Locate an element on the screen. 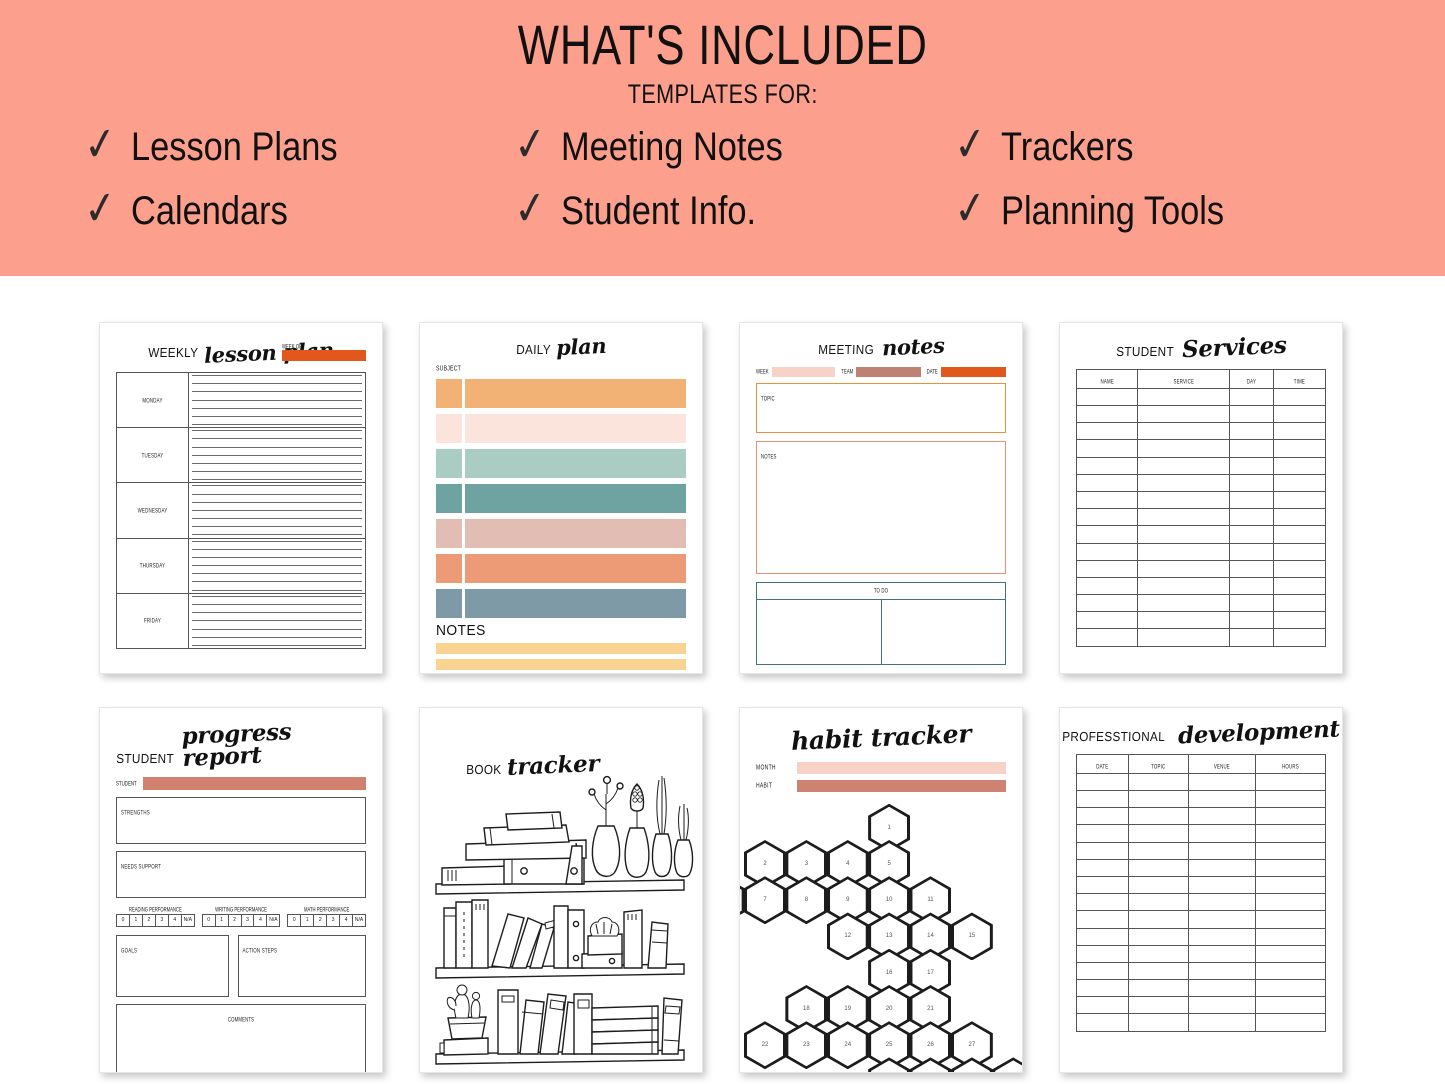  rating-option: 2 is located at coordinates (321, 920).